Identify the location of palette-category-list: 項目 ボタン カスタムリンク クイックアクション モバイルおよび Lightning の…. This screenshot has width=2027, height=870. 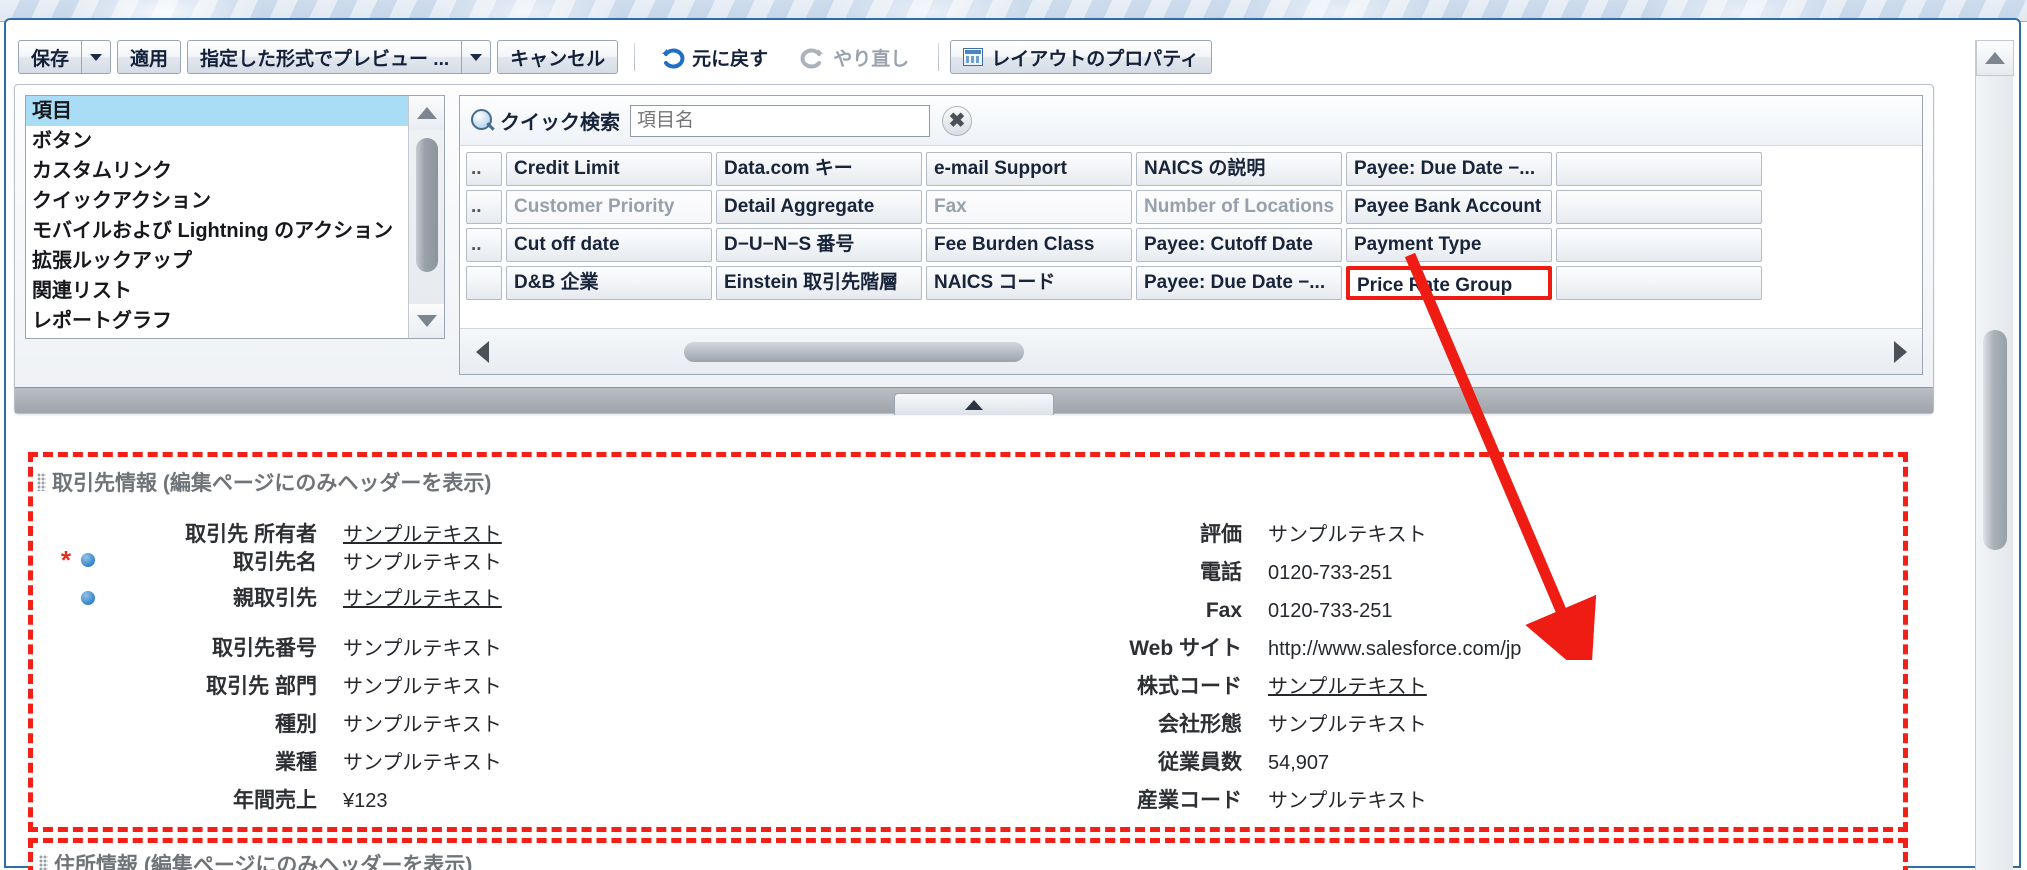
(235, 217).